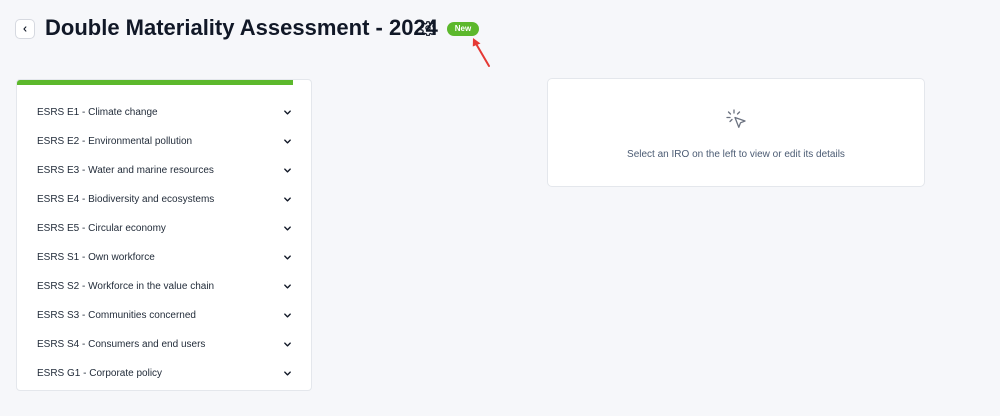 The height and width of the screenshot is (416, 1000). What do you see at coordinates (164, 257) in the screenshot?
I see `topic-item: ESRS S1 - Own workforce` at bounding box center [164, 257].